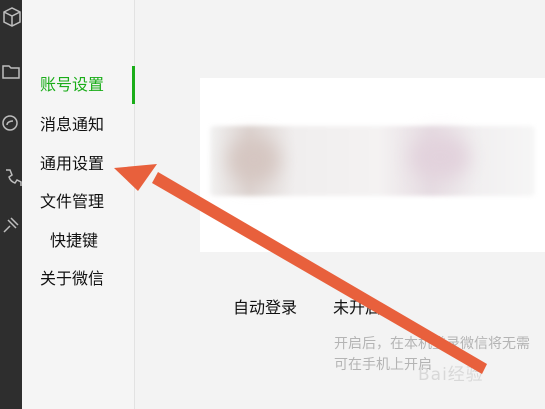 Image resolution: width=545 pixels, height=409 pixels. I want to click on pin-icon, so click(11, 225).